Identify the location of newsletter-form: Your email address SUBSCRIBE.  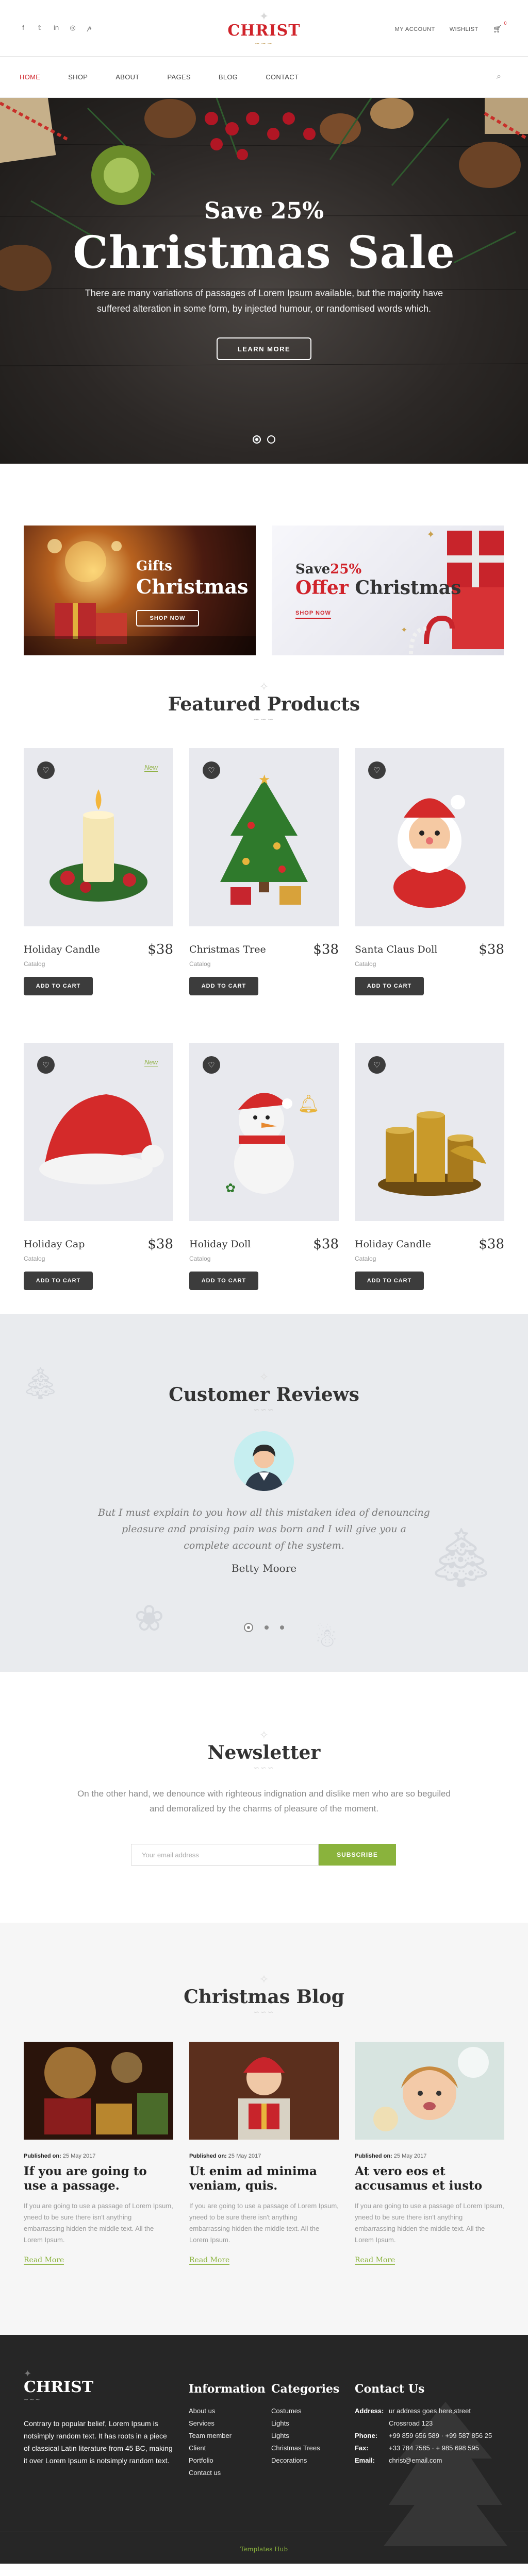
(263, 1855).